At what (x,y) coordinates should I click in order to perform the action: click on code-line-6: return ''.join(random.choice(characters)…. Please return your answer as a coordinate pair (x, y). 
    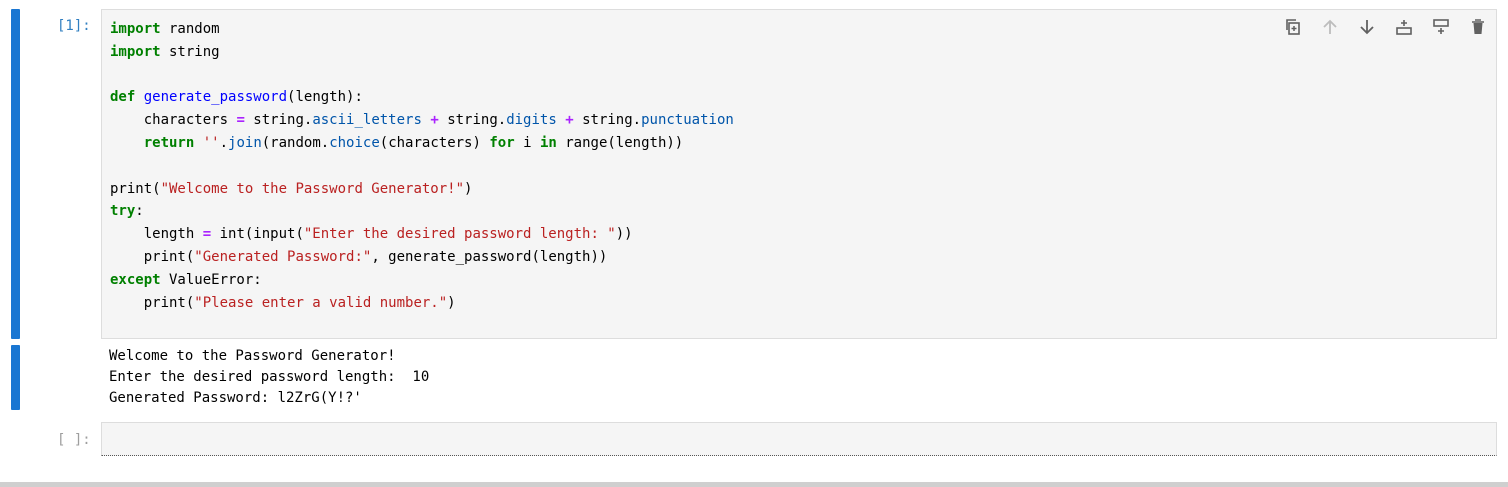
    Looking at the image, I should click on (413, 142).